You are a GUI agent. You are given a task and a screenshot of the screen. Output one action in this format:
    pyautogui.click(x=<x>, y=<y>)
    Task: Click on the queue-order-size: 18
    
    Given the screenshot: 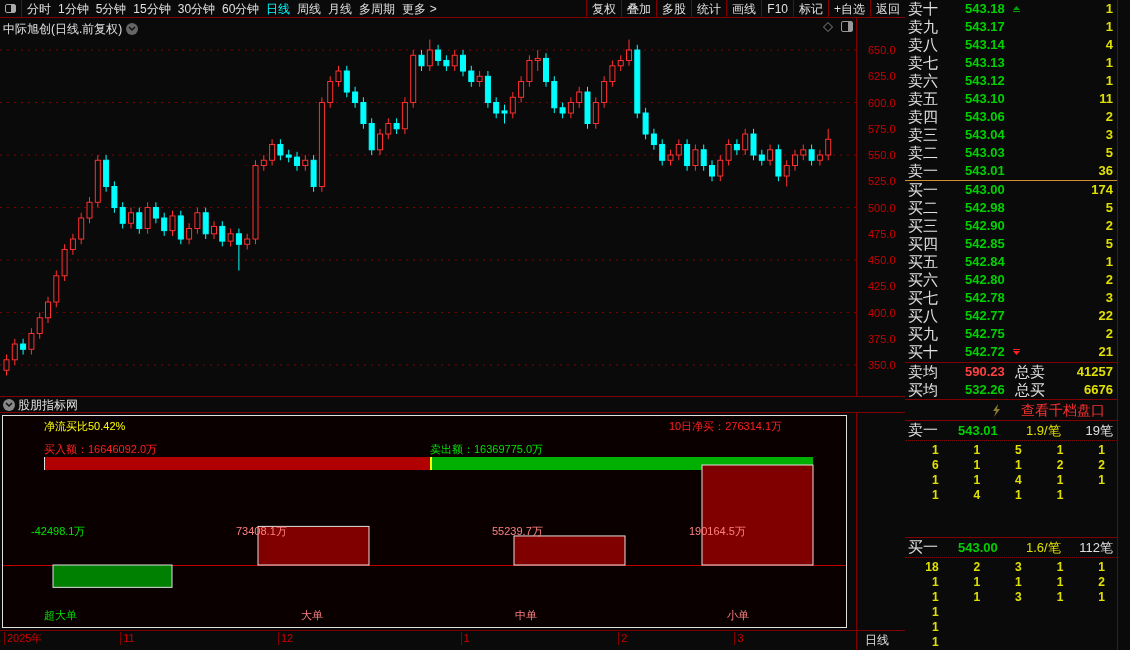 What is the action you would take?
    pyautogui.click(x=932, y=567)
    